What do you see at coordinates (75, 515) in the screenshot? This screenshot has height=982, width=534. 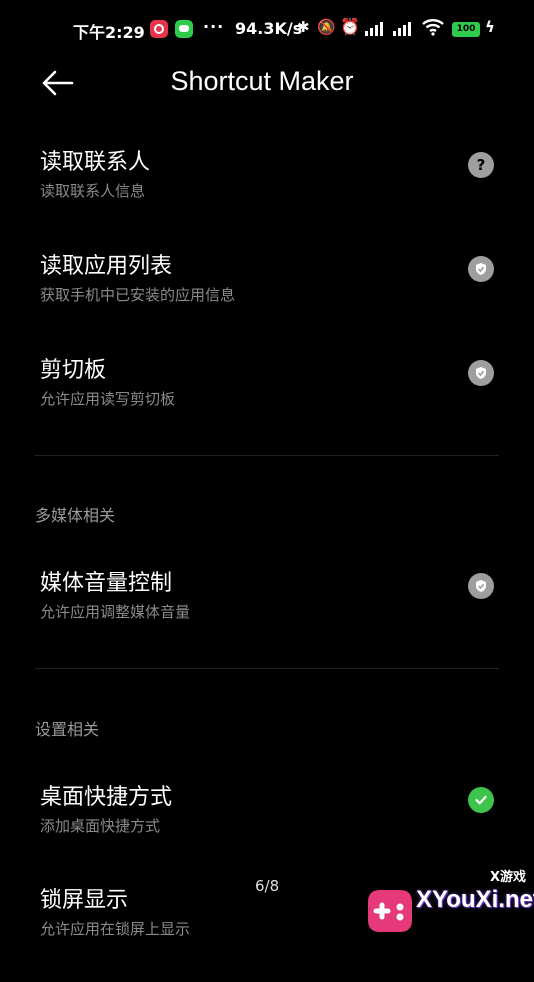 I see `section-header-media: 多媒体相关` at bounding box center [75, 515].